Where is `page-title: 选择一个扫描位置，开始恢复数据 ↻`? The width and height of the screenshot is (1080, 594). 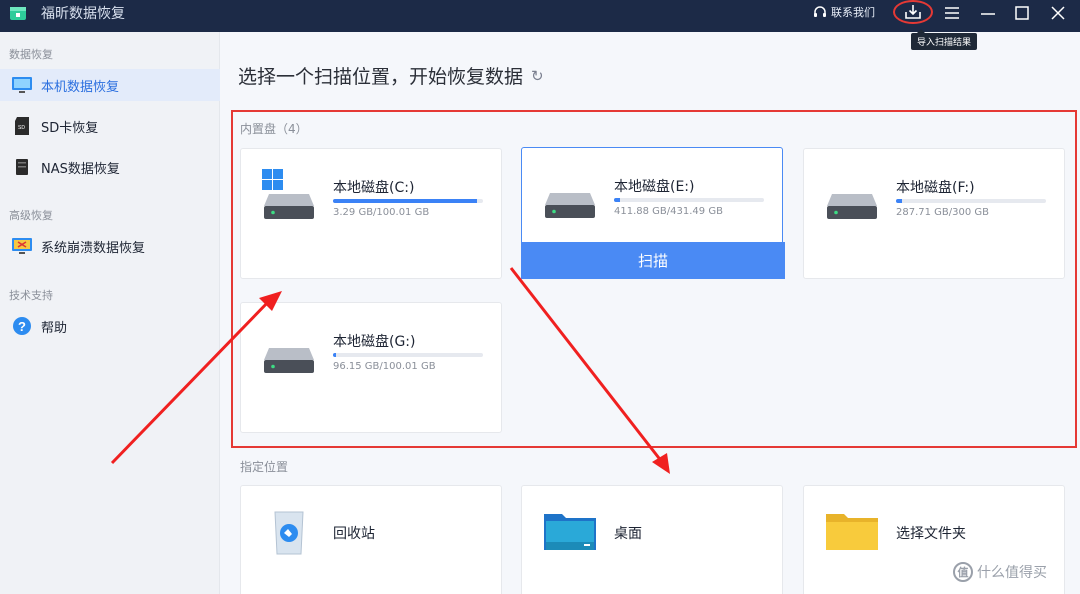
page-title: 选择一个扫描位置，开始恢复数据 ↻ is located at coordinates (391, 75).